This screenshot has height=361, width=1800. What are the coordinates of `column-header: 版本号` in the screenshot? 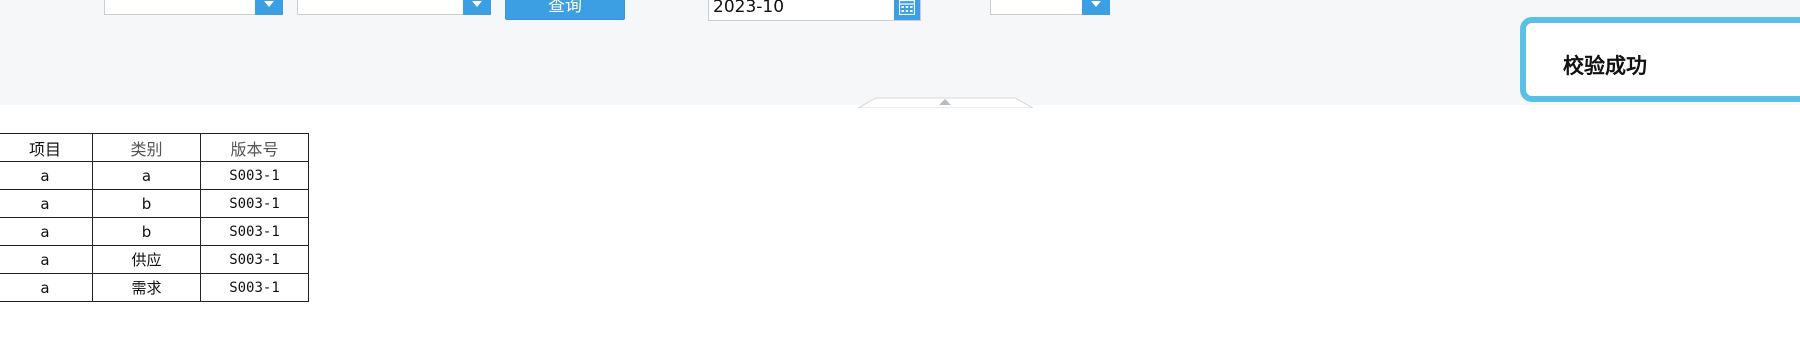 It's located at (254, 147).